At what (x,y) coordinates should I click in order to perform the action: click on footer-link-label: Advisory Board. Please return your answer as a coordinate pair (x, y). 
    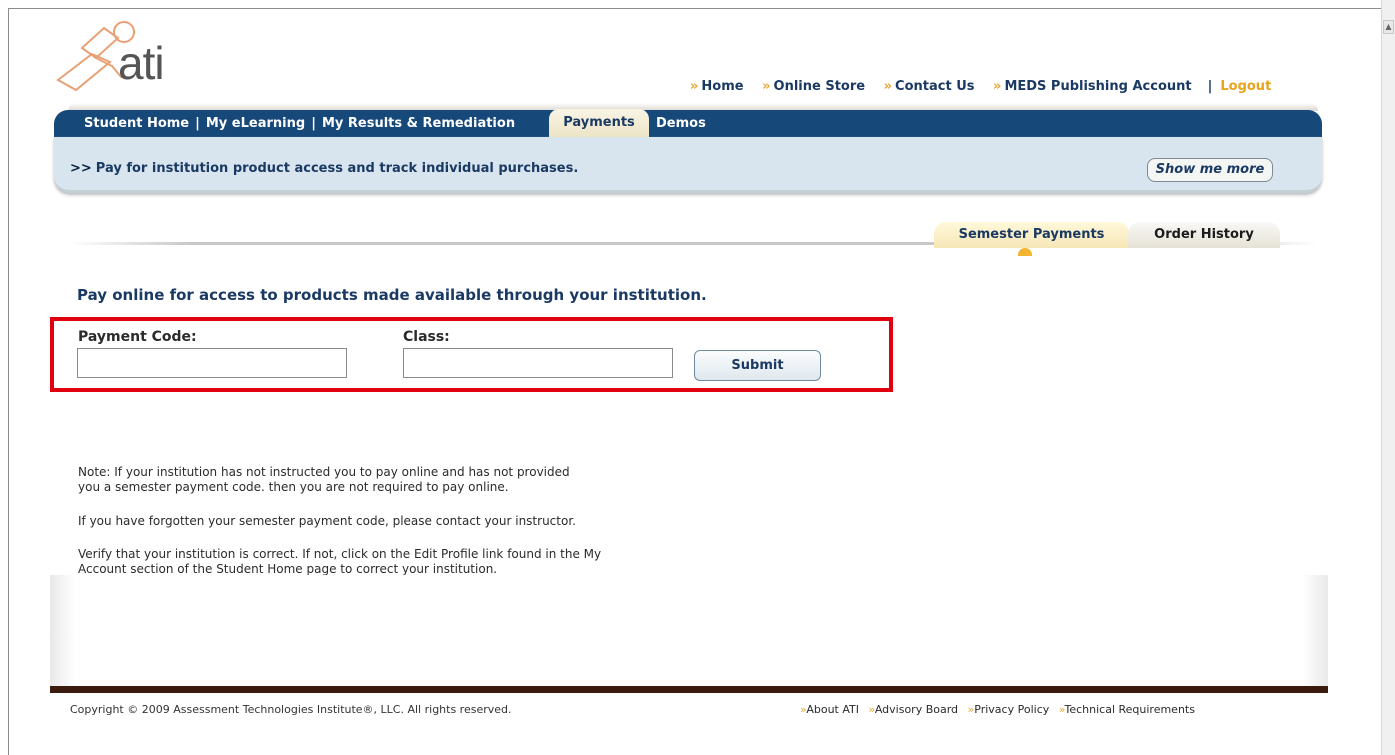
    Looking at the image, I should click on (916, 709).